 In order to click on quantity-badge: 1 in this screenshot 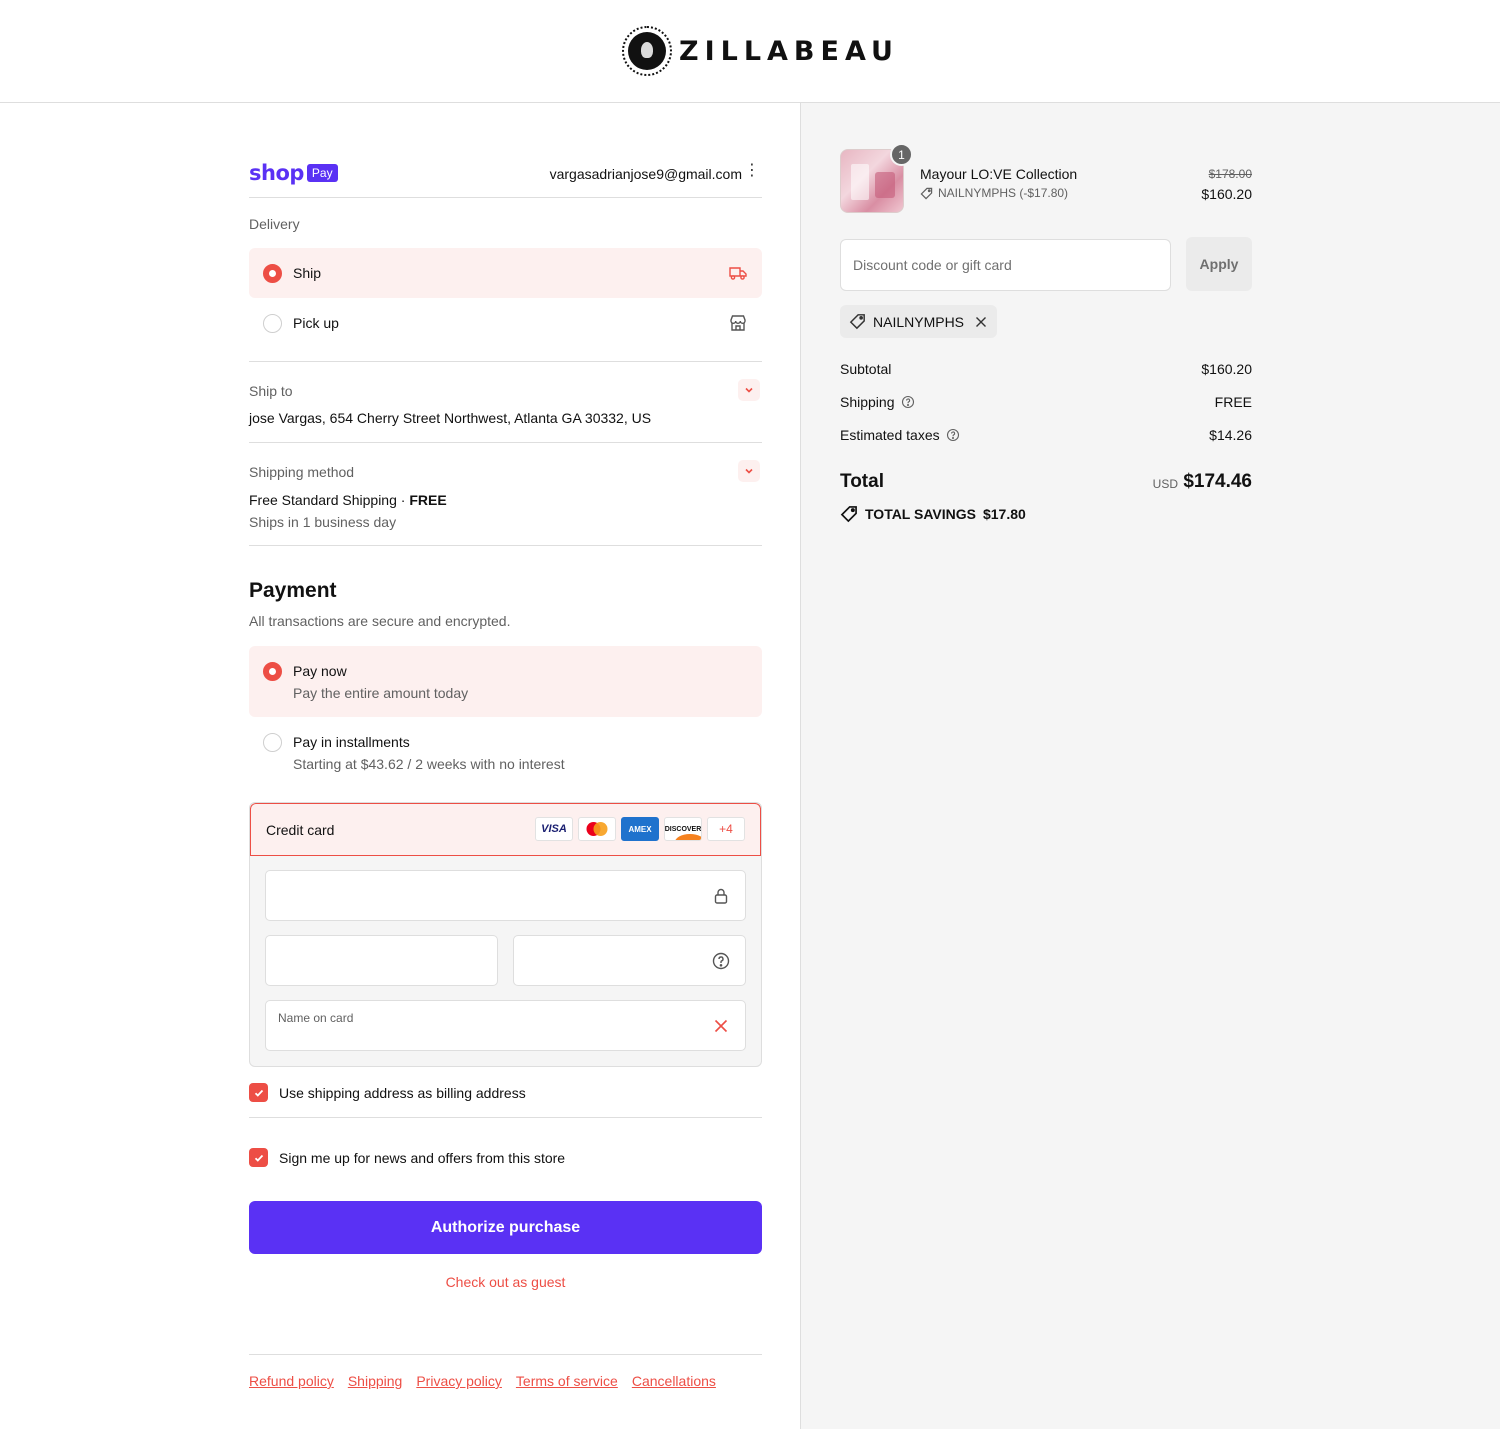, I will do `click(901, 154)`.